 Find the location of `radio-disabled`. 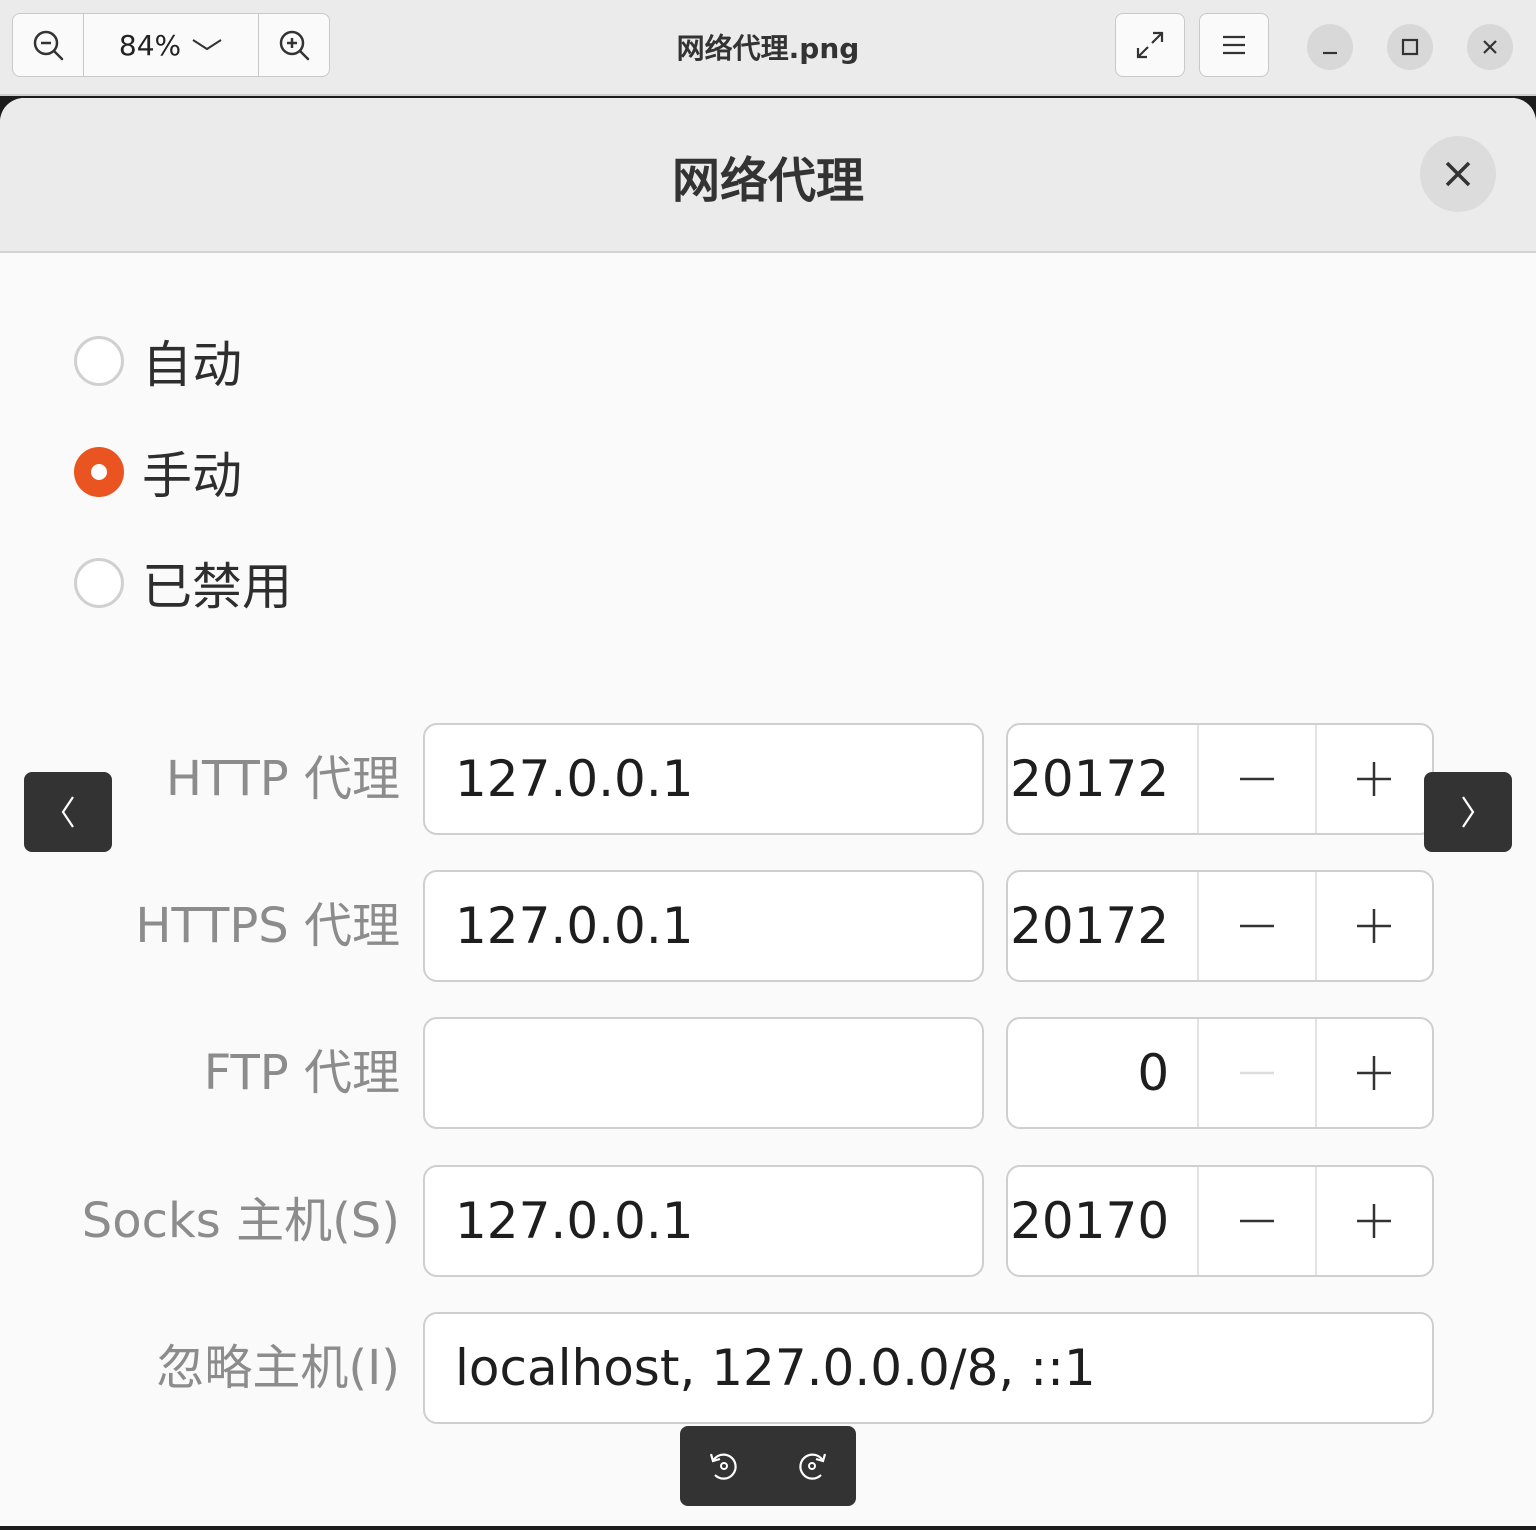

radio-disabled is located at coordinates (99, 583).